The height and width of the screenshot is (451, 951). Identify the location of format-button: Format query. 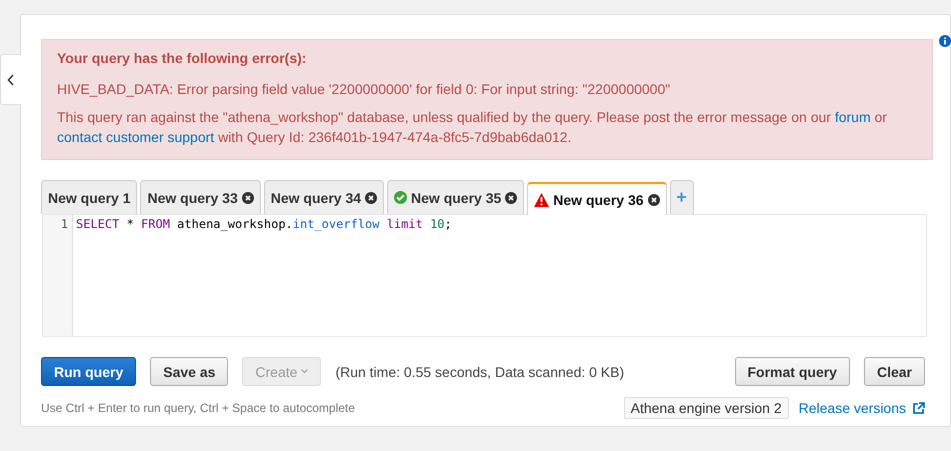
(792, 371).